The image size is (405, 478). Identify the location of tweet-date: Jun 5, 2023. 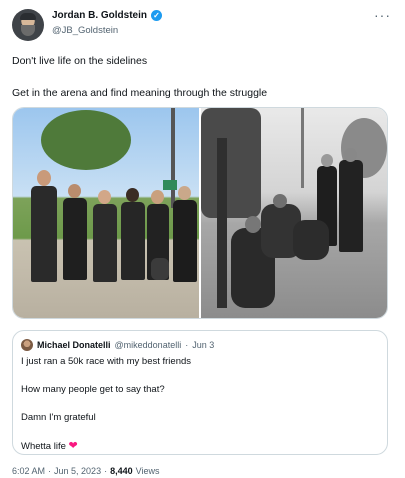
(77, 471).